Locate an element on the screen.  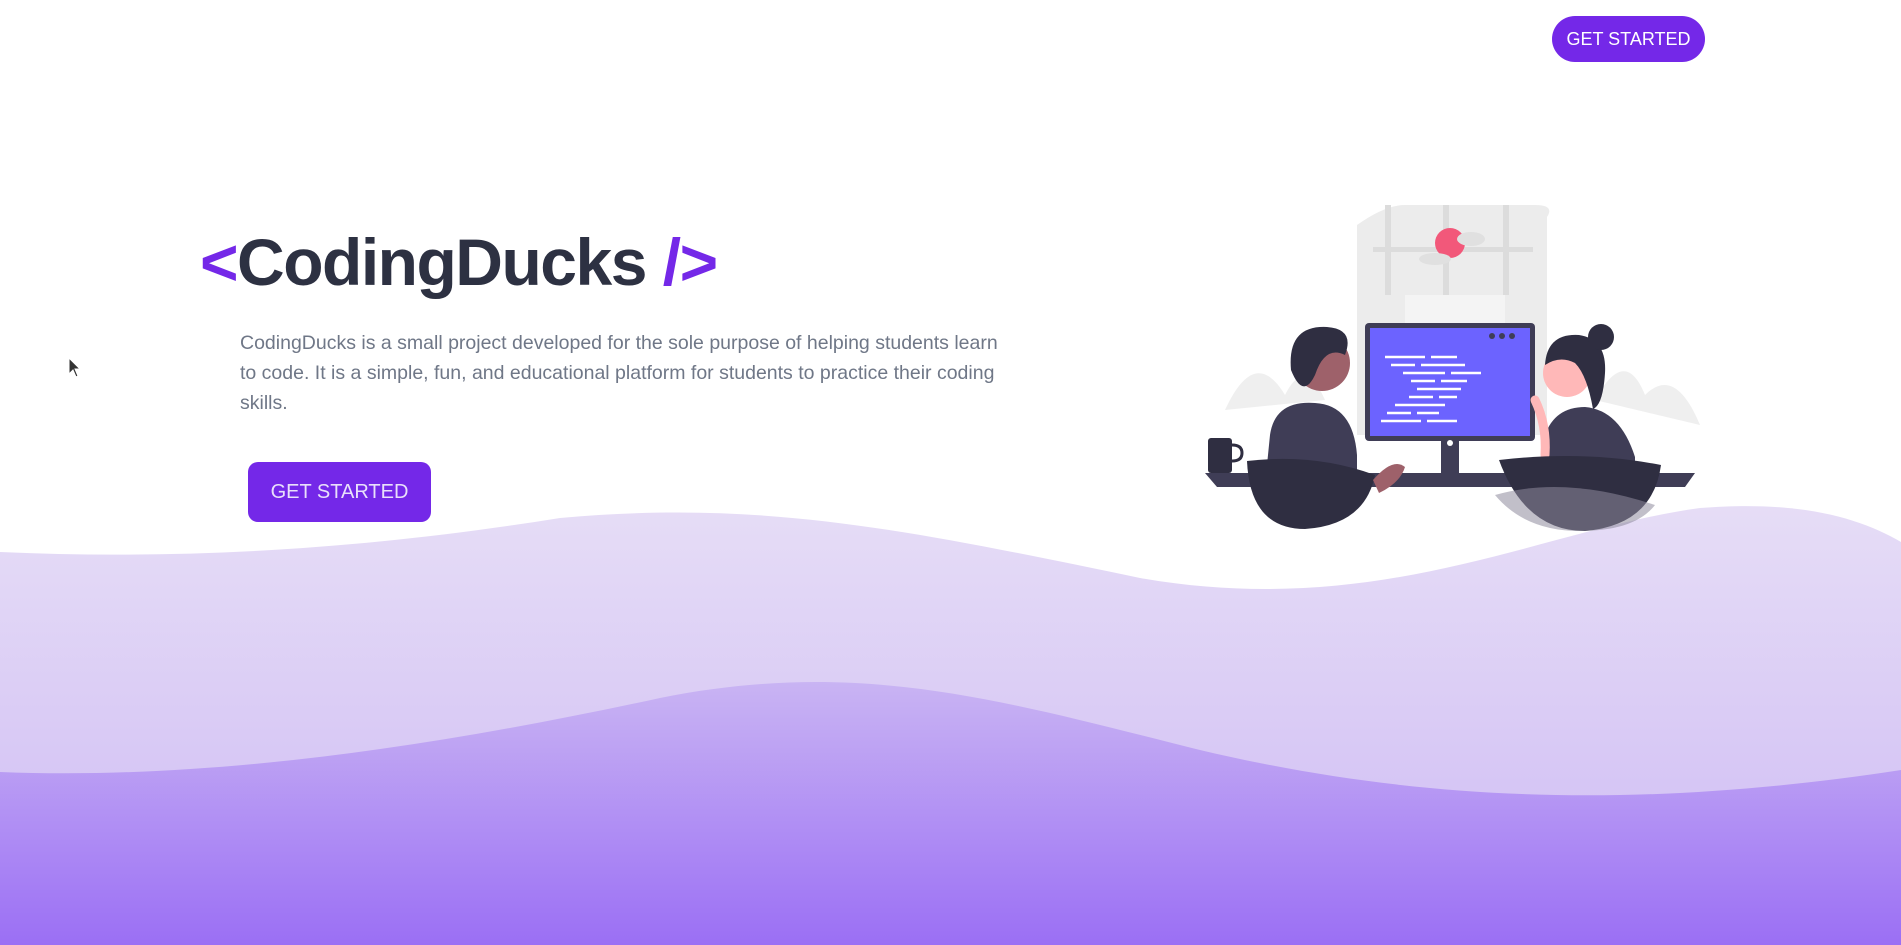
mug is located at coordinates (1220, 455).